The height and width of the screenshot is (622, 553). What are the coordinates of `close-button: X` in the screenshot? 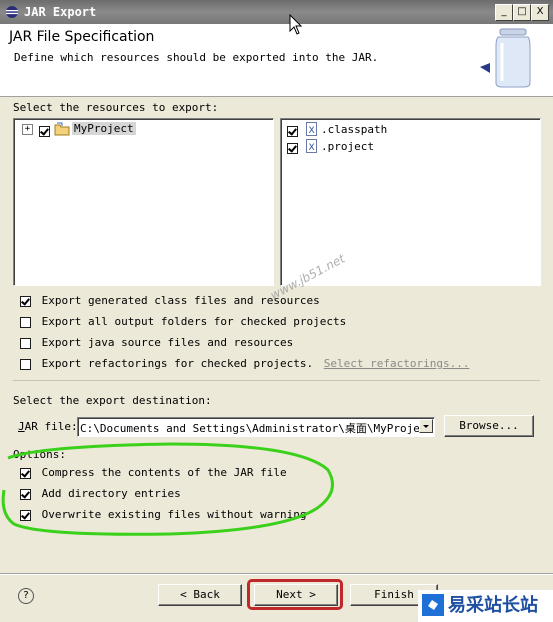 It's located at (540, 12).